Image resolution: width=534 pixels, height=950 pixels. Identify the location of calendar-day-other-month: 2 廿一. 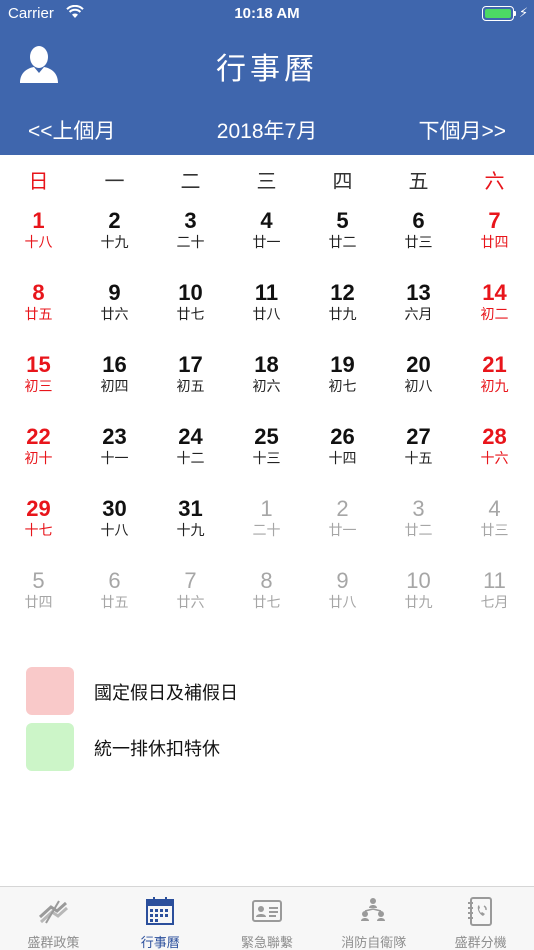
(343, 532).